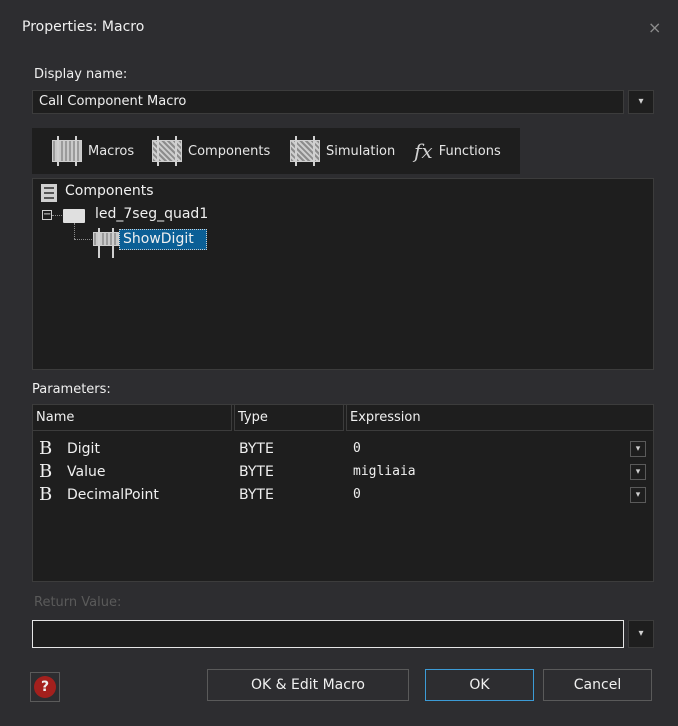 The image size is (678, 726). What do you see at coordinates (328, 102) in the screenshot?
I see `display-name-field: Call Component Macro` at bounding box center [328, 102].